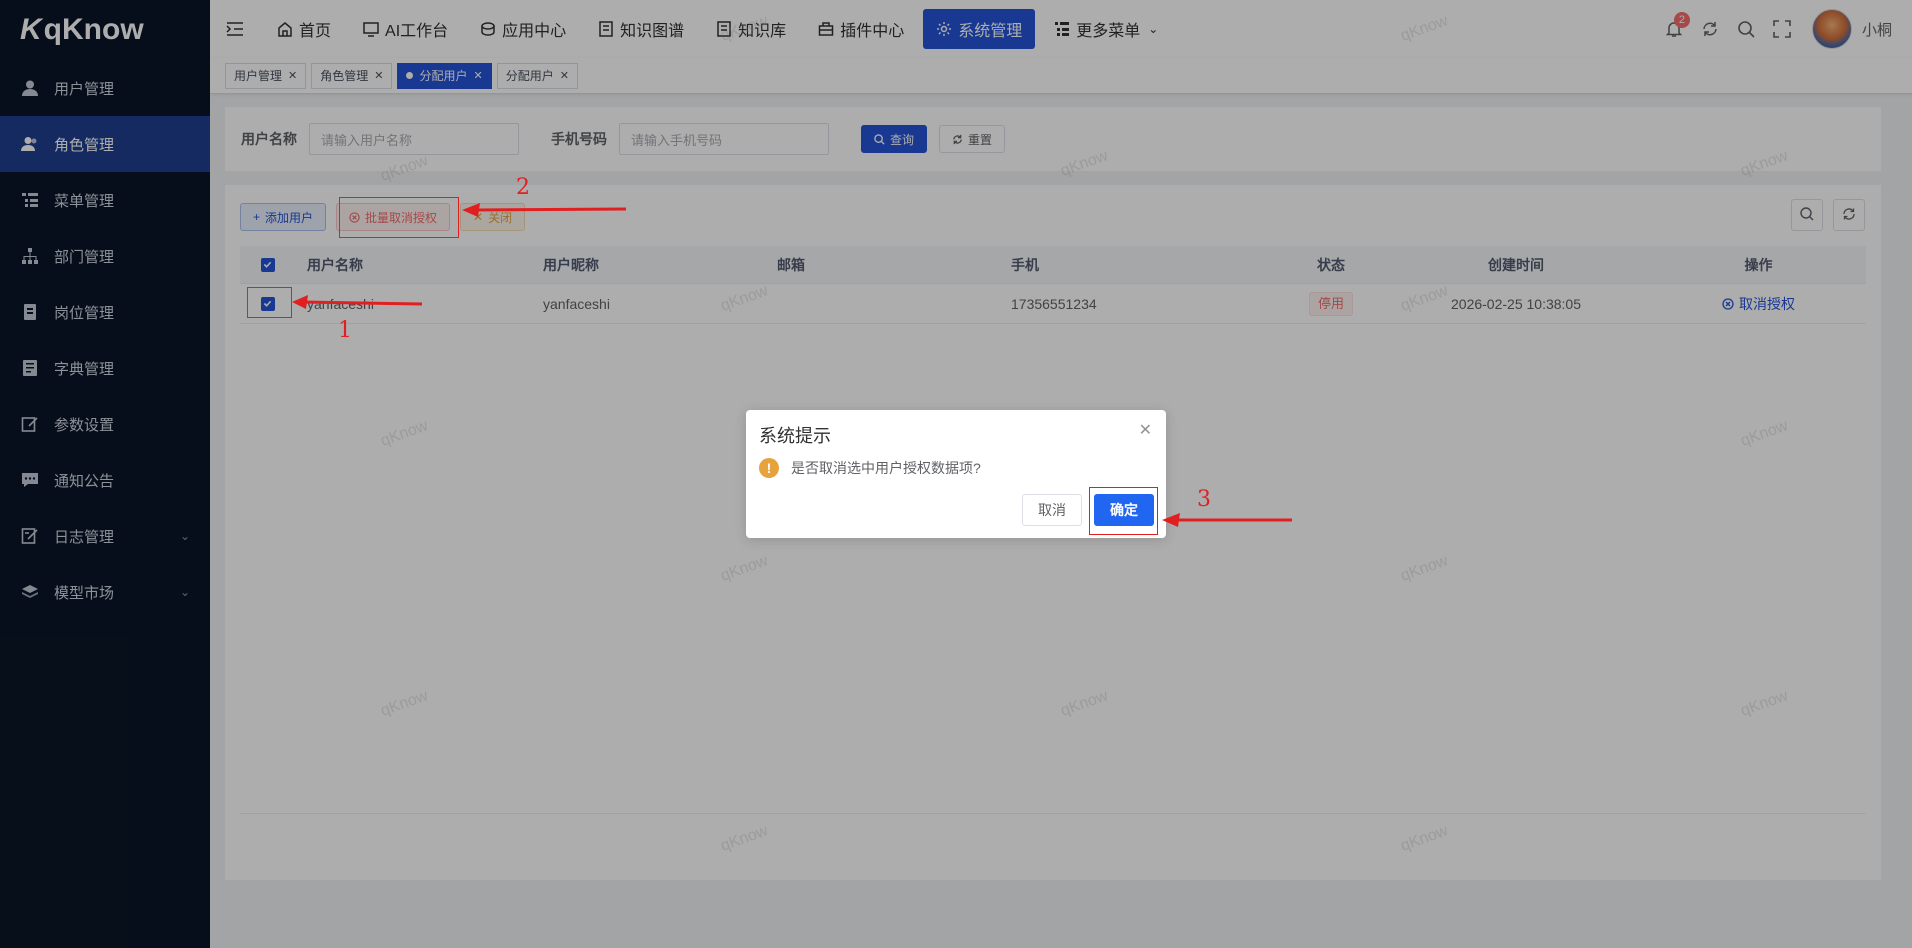  I want to click on dialog-message: 是否取消选中用户授权数据项?, so click(886, 468).